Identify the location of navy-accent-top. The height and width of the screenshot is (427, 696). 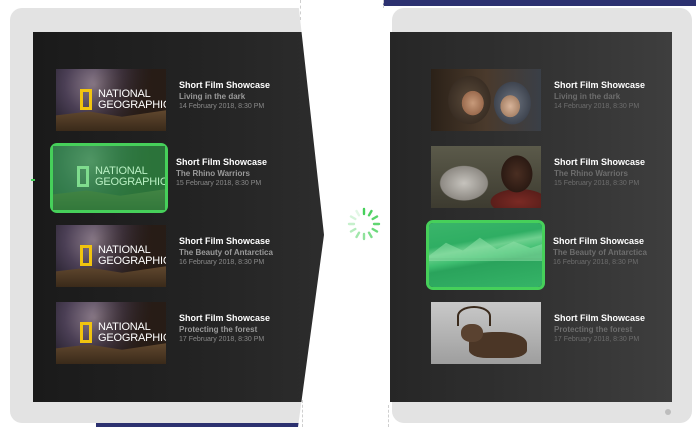
(538, 3).